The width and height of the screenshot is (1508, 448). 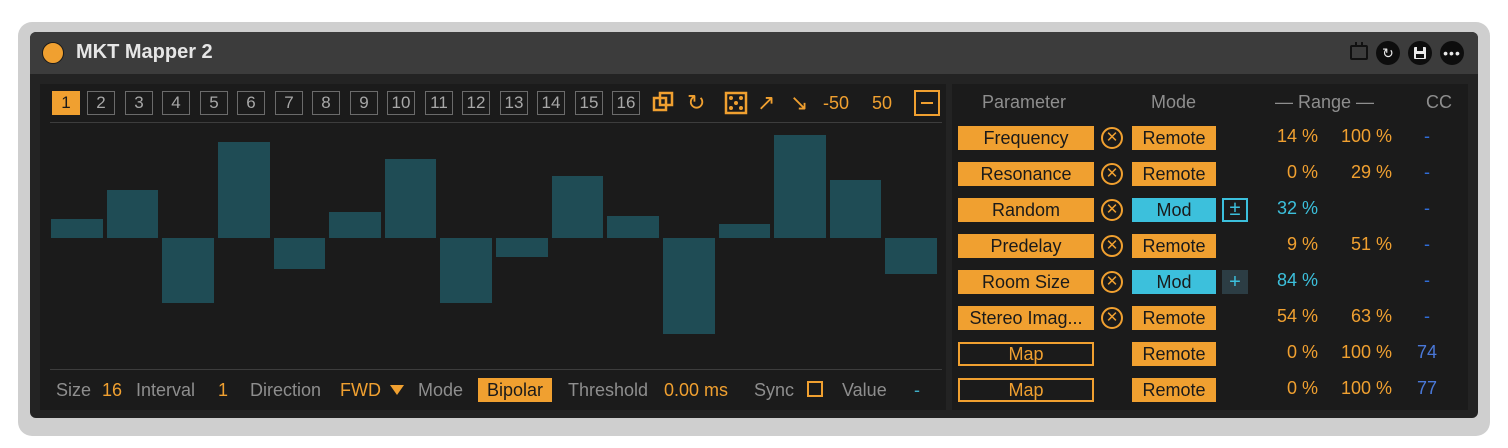 What do you see at coordinates (223, 390) in the screenshot?
I see `interval-value: 1` at bounding box center [223, 390].